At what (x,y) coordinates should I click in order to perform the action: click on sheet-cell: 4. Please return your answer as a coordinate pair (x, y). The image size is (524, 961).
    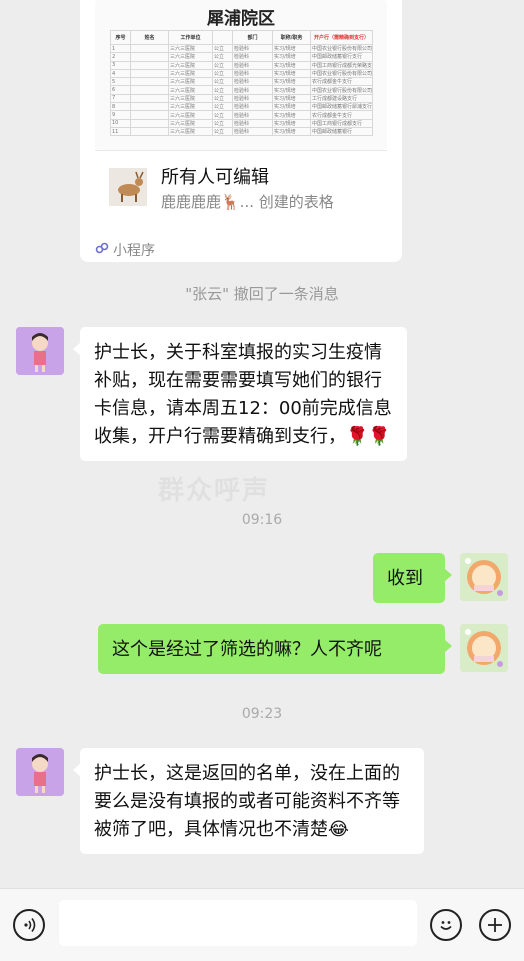
    Looking at the image, I should click on (120, 73).